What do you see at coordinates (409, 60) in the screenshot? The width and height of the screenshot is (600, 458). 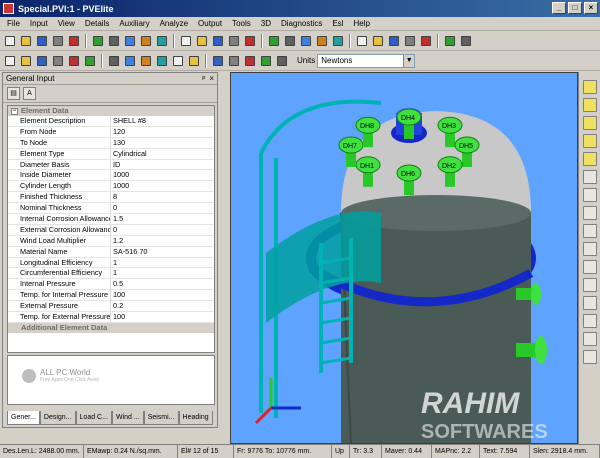 I see `chevron-down-icon: ▼` at bounding box center [409, 60].